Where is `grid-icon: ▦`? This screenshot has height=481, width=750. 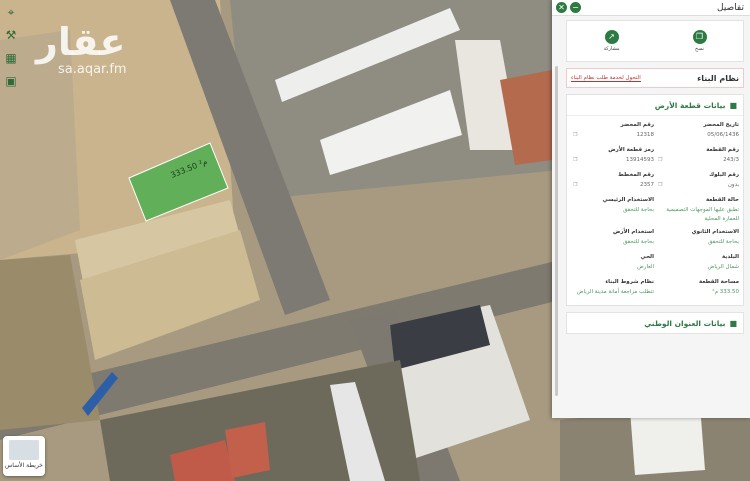 grid-icon: ▦ is located at coordinates (11, 58).